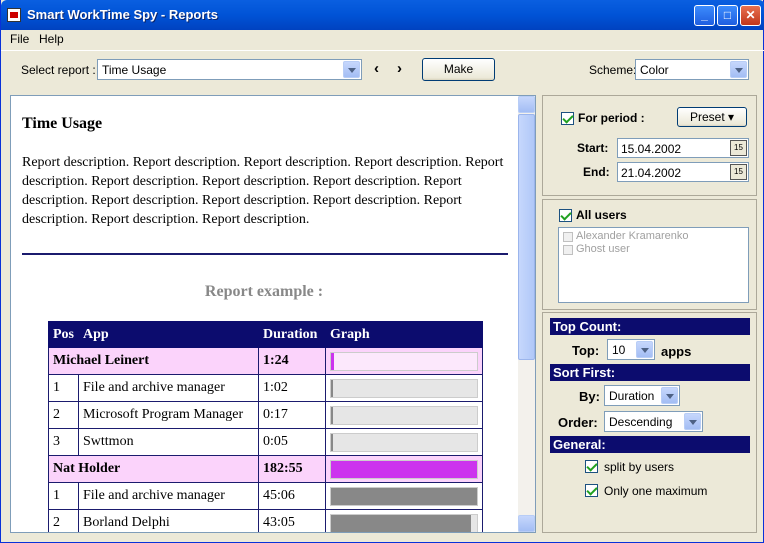  I want to click on end-label: End:, so click(596, 172).